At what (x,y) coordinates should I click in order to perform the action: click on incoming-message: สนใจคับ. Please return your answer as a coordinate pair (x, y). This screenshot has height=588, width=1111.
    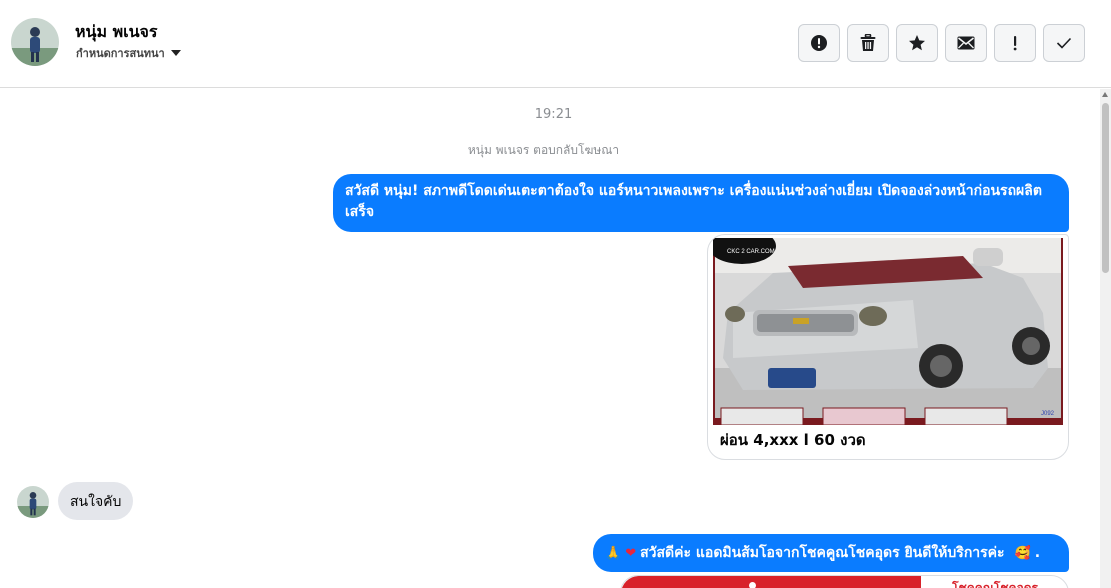
    Looking at the image, I should click on (96, 501).